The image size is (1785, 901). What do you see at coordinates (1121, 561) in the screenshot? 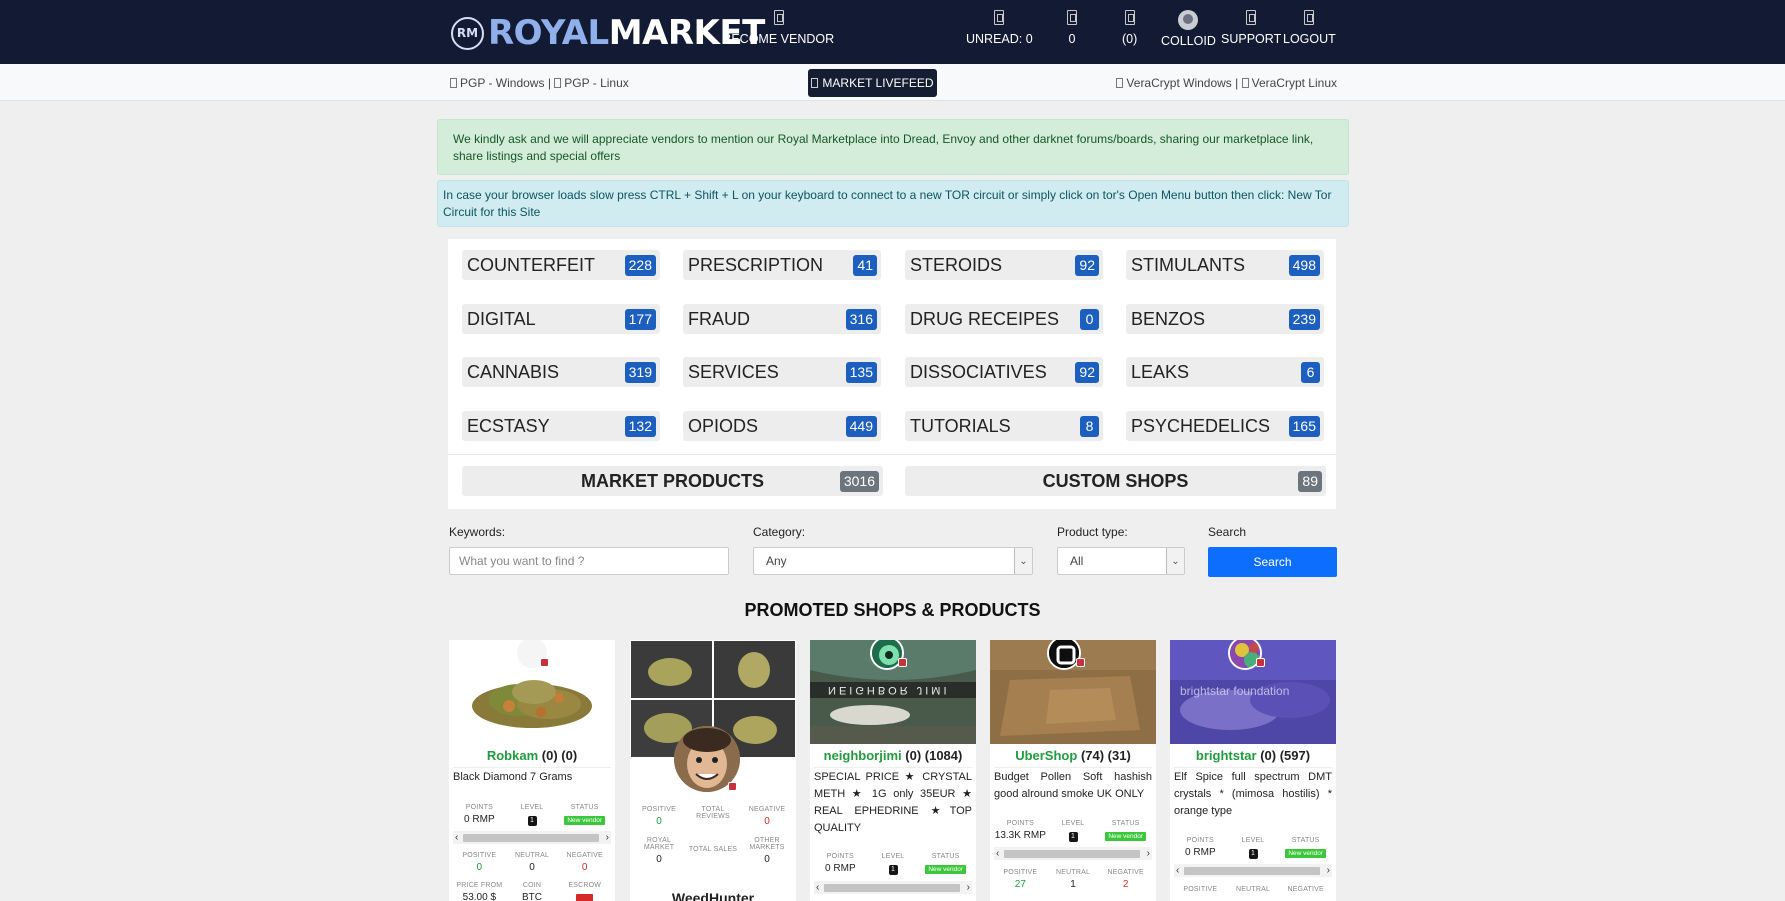
I see `product-type-select: All ⌄` at bounding box center [1121, 561].